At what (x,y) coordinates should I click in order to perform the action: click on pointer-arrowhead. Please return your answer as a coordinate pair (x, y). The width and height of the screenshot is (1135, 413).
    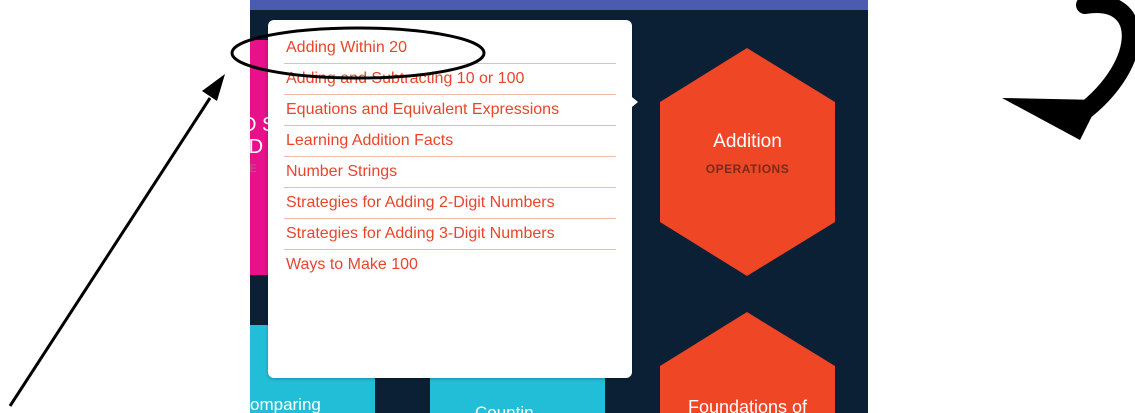
    Looking at the image, I should click on (213, 87).